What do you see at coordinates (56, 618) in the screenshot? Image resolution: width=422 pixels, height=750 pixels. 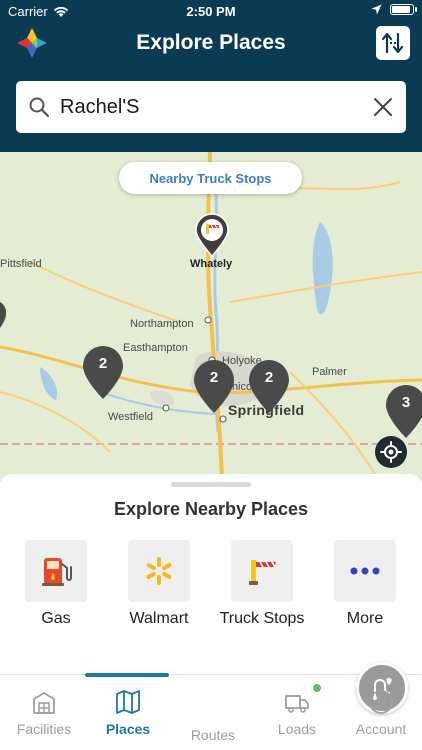 I see `category-label: Gas` at bounding box center [56, 618].